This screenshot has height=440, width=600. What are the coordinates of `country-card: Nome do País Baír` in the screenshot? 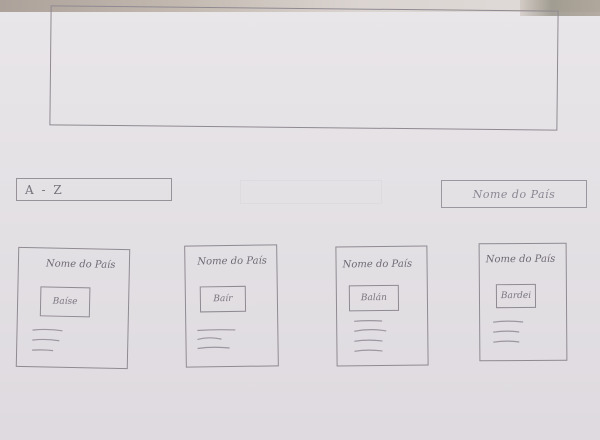 It's located at (231, 306).